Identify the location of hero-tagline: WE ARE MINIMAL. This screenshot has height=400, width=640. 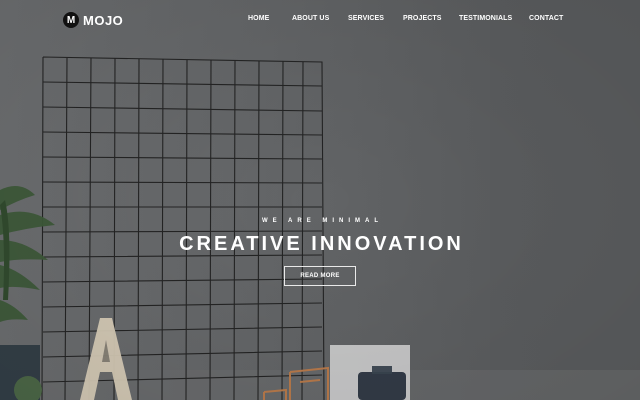
(322, 221).